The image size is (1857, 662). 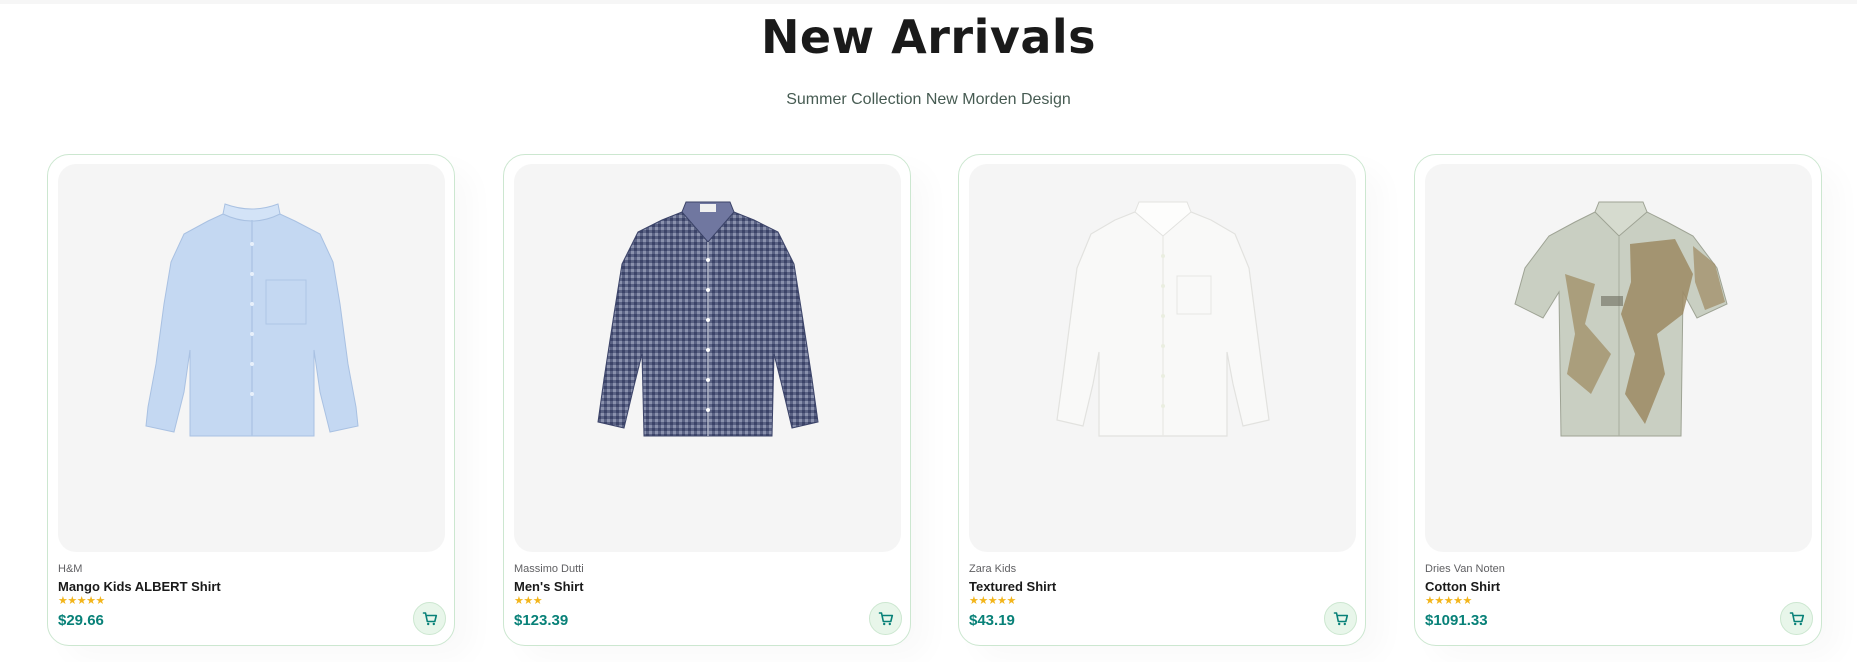 What do you see at coordinates (928, 37) in the screenshot?
I see `section-title: New Arrivals` at bounding box center [928, 37].